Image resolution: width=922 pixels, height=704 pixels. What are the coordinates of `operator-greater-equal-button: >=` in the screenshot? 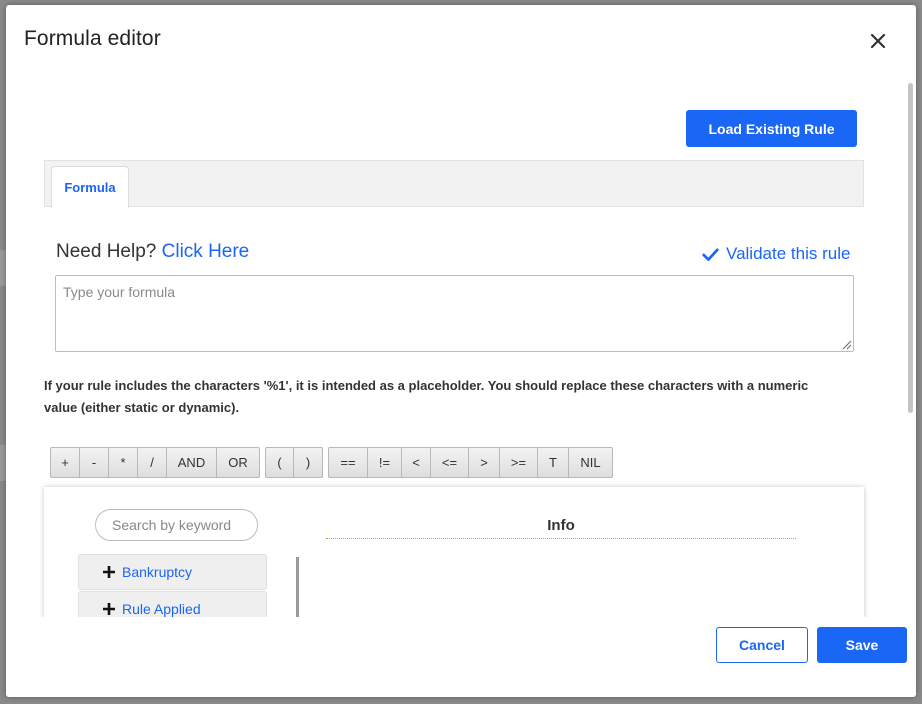 It's located at (519, 462).